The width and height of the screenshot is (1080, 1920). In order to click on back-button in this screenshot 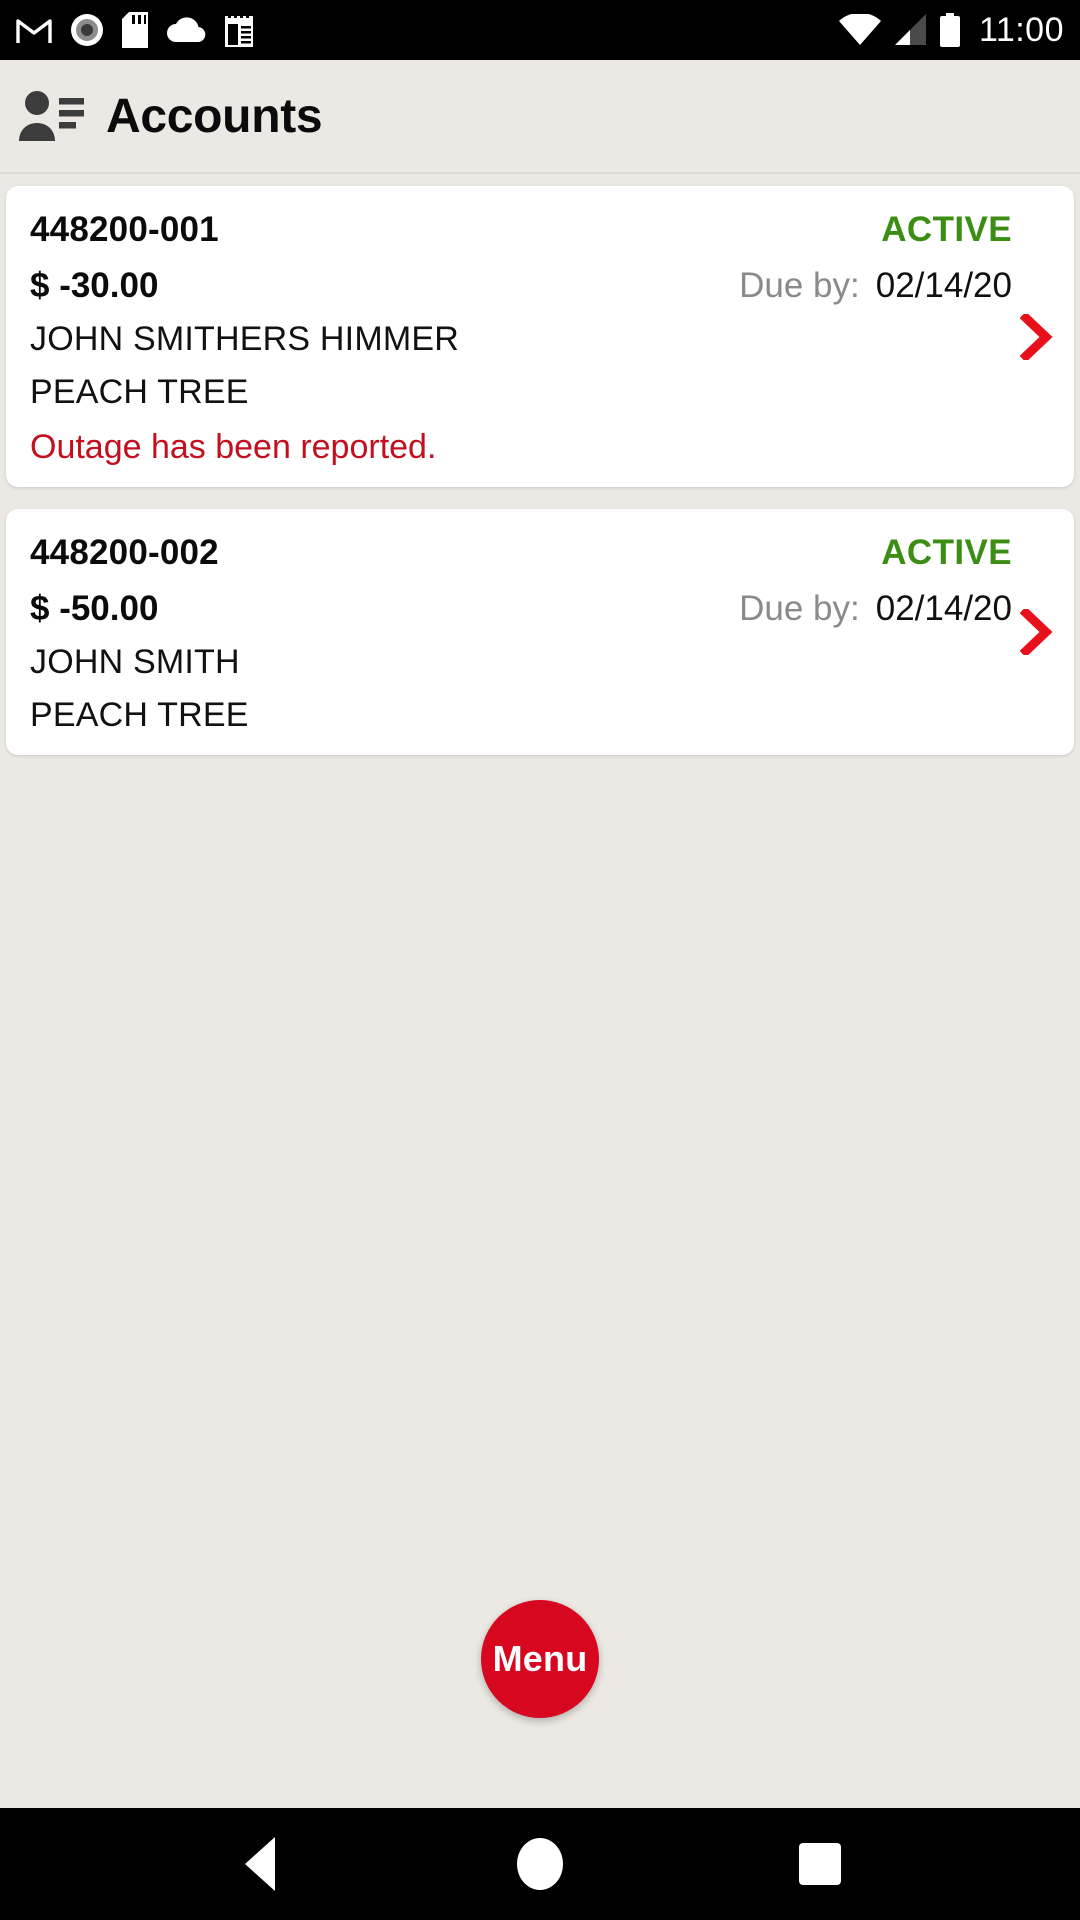, I will do `click(260, 1864)`.